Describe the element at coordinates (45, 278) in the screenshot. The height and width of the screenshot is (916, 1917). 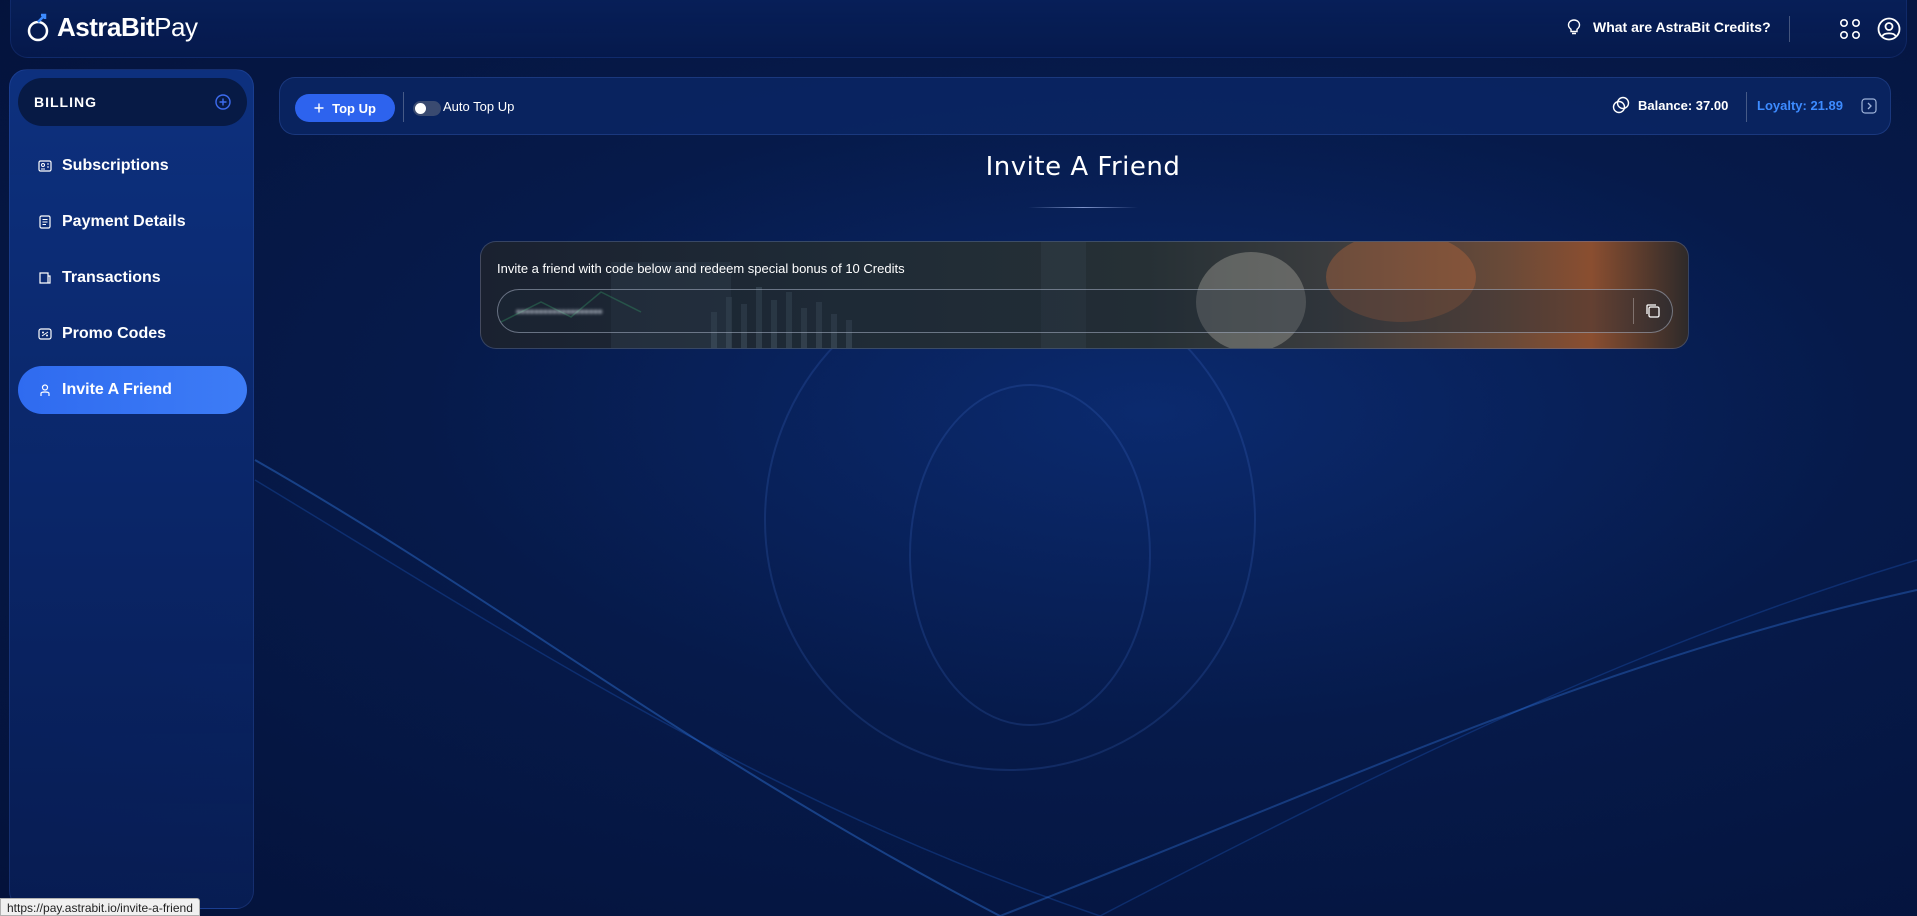
I see `receipt-icon` at that location.